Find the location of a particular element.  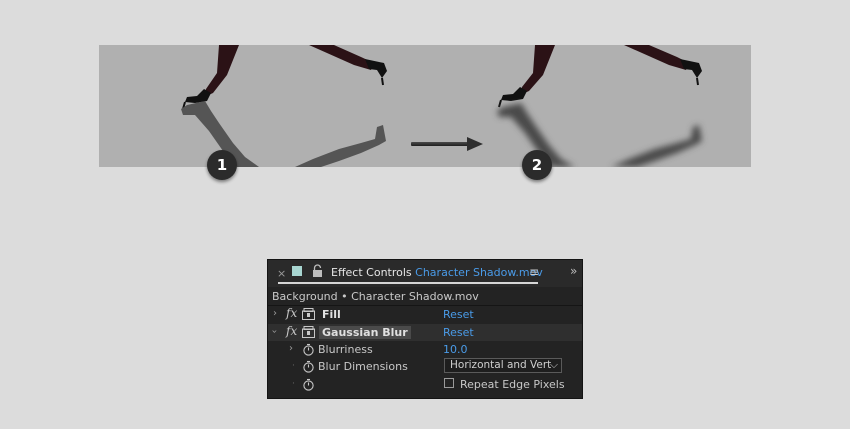

blur-dimensions-dropdown: Horizontal and Vert ⌵ is located at coordinates (503, 365).